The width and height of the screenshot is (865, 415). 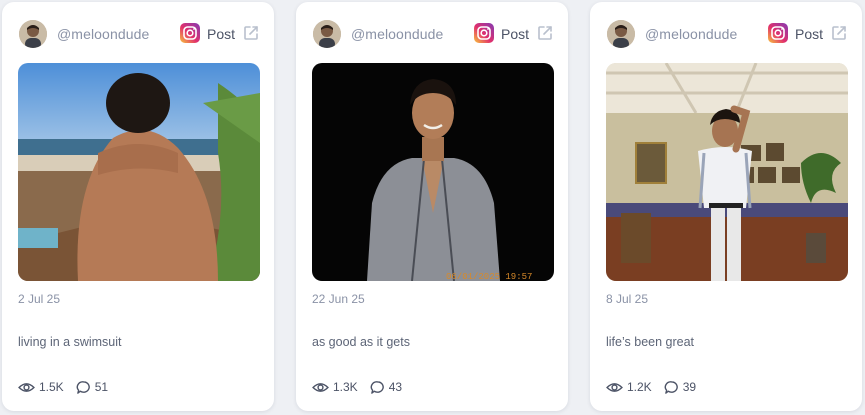 I want to click on post-date: 2 Jul 25, so click(x=39, y=299).